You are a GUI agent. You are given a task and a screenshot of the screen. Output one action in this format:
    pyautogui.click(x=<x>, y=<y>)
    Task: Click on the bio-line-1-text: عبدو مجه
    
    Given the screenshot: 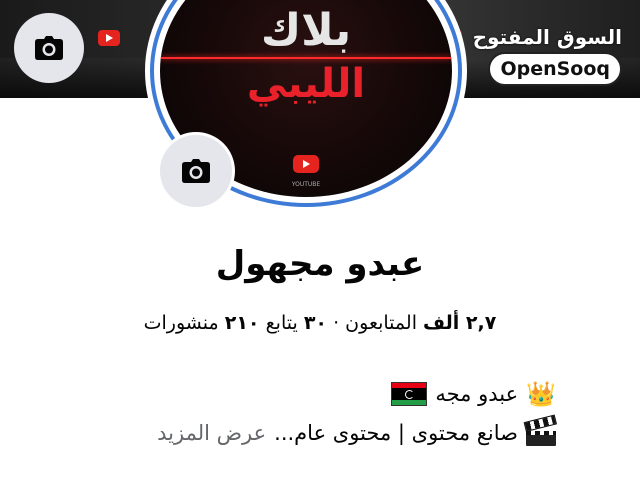 What is the action you would take?
    pyautogui.click(x=477, y=394)
    